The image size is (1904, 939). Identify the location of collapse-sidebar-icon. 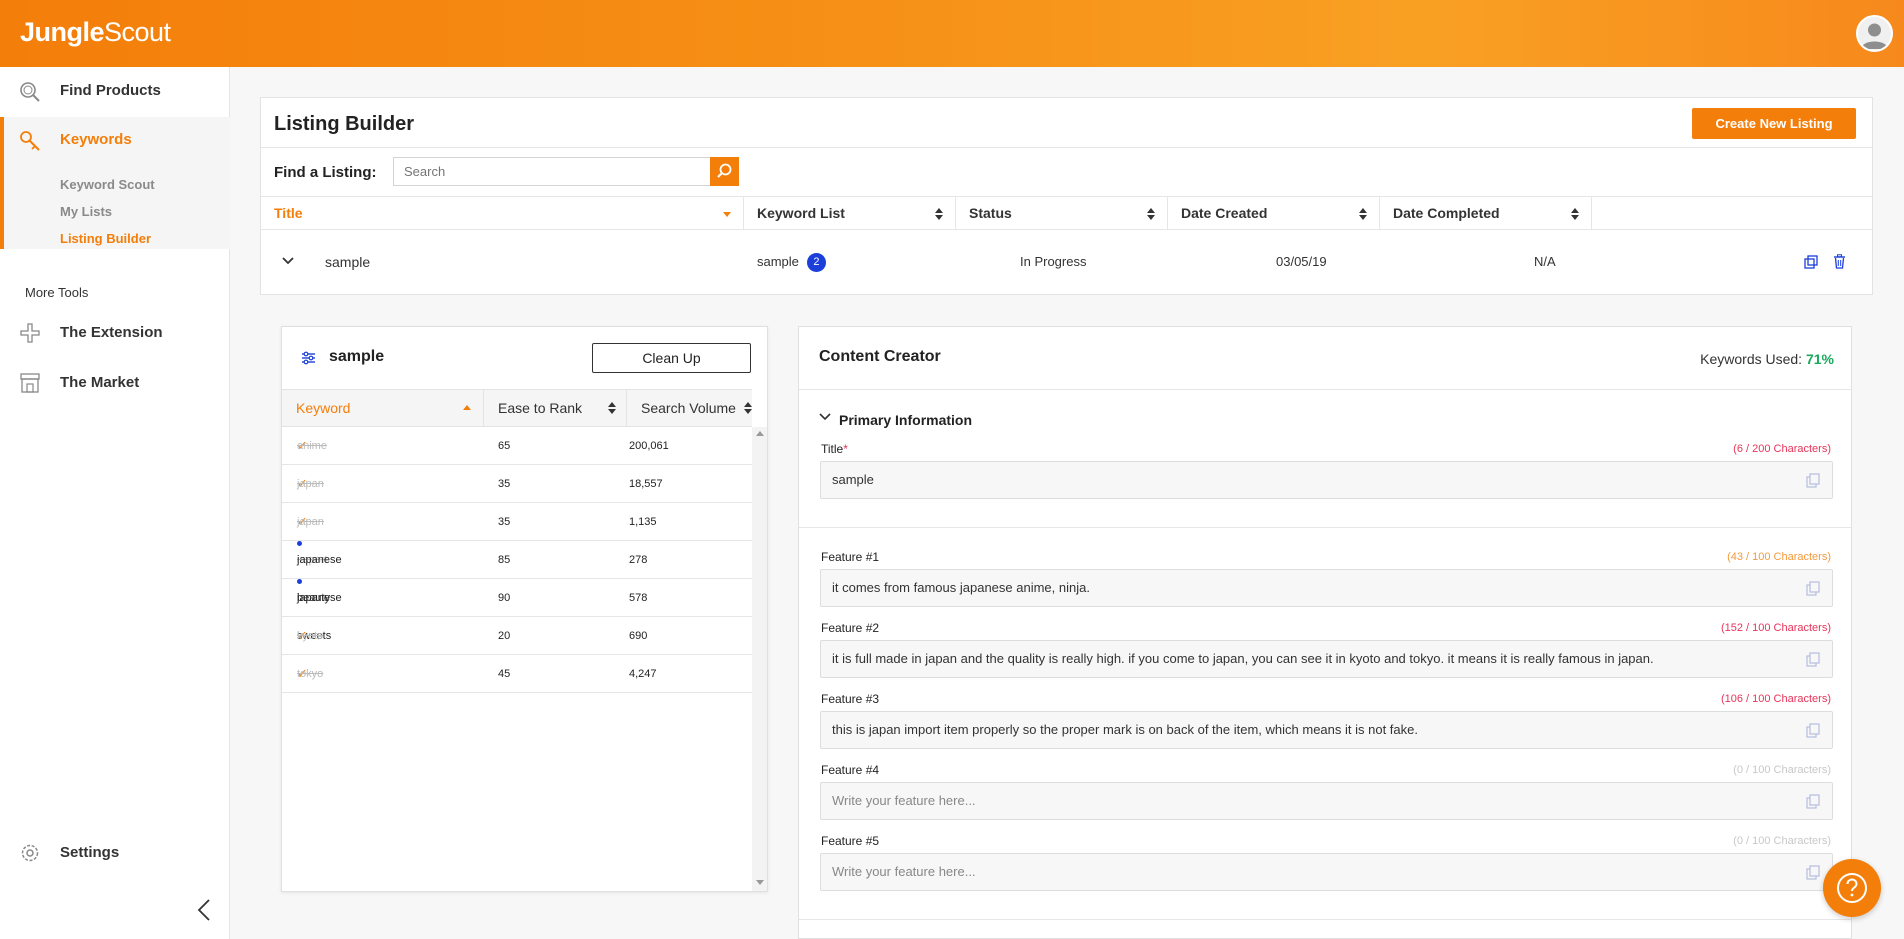
(204, 910).